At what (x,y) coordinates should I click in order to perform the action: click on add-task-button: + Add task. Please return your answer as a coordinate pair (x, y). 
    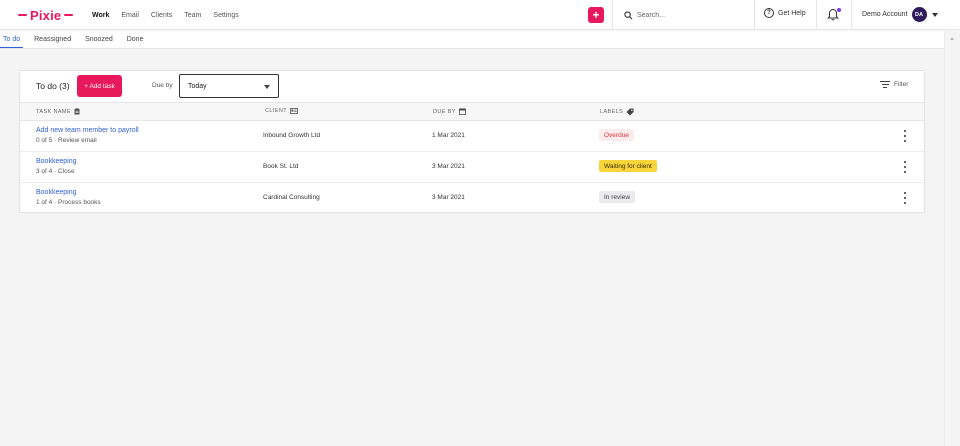
    Looking at the image, I should click on (99, 86).